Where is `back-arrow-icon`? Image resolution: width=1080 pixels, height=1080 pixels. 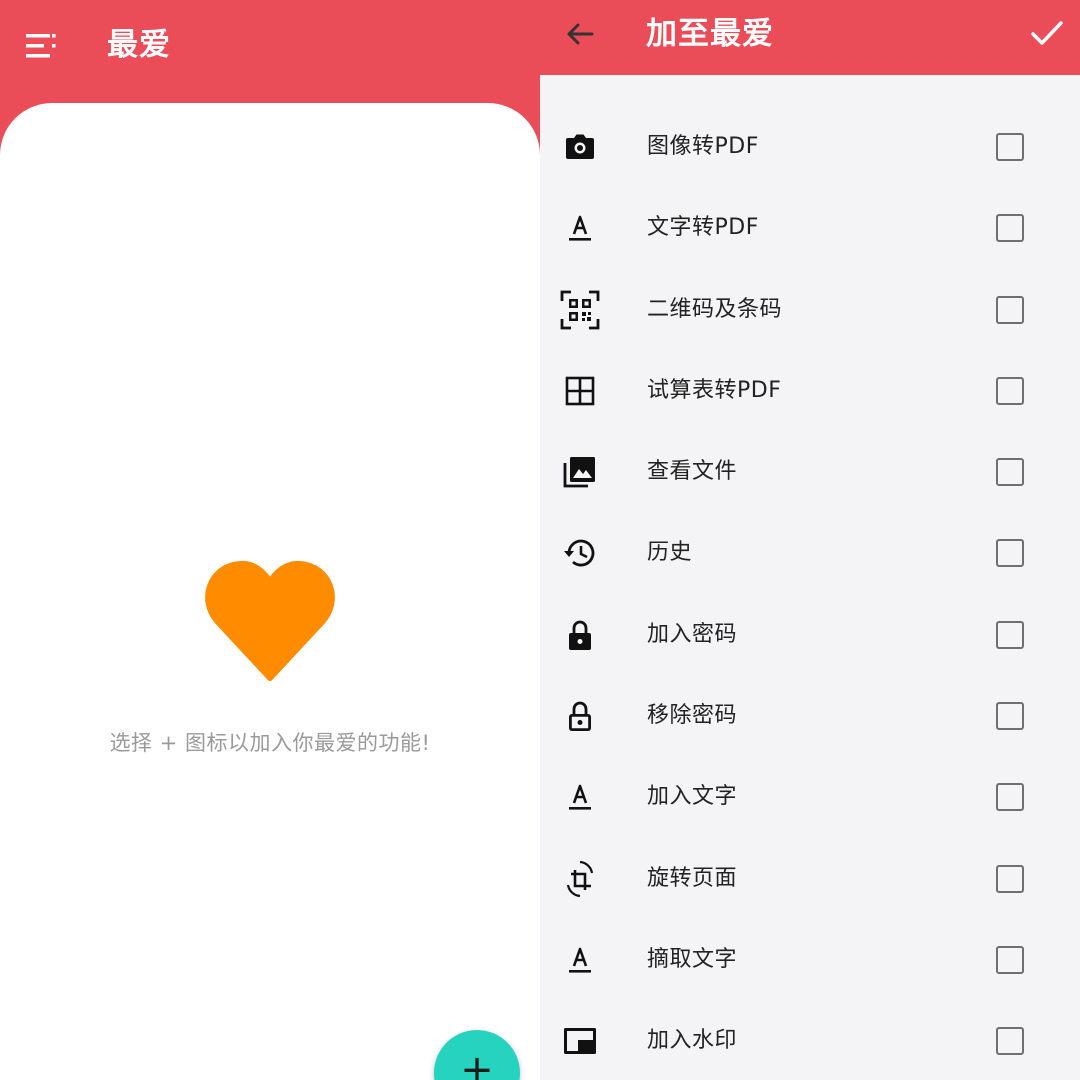 back-arrow-icon is located at coordinates (580, 34).